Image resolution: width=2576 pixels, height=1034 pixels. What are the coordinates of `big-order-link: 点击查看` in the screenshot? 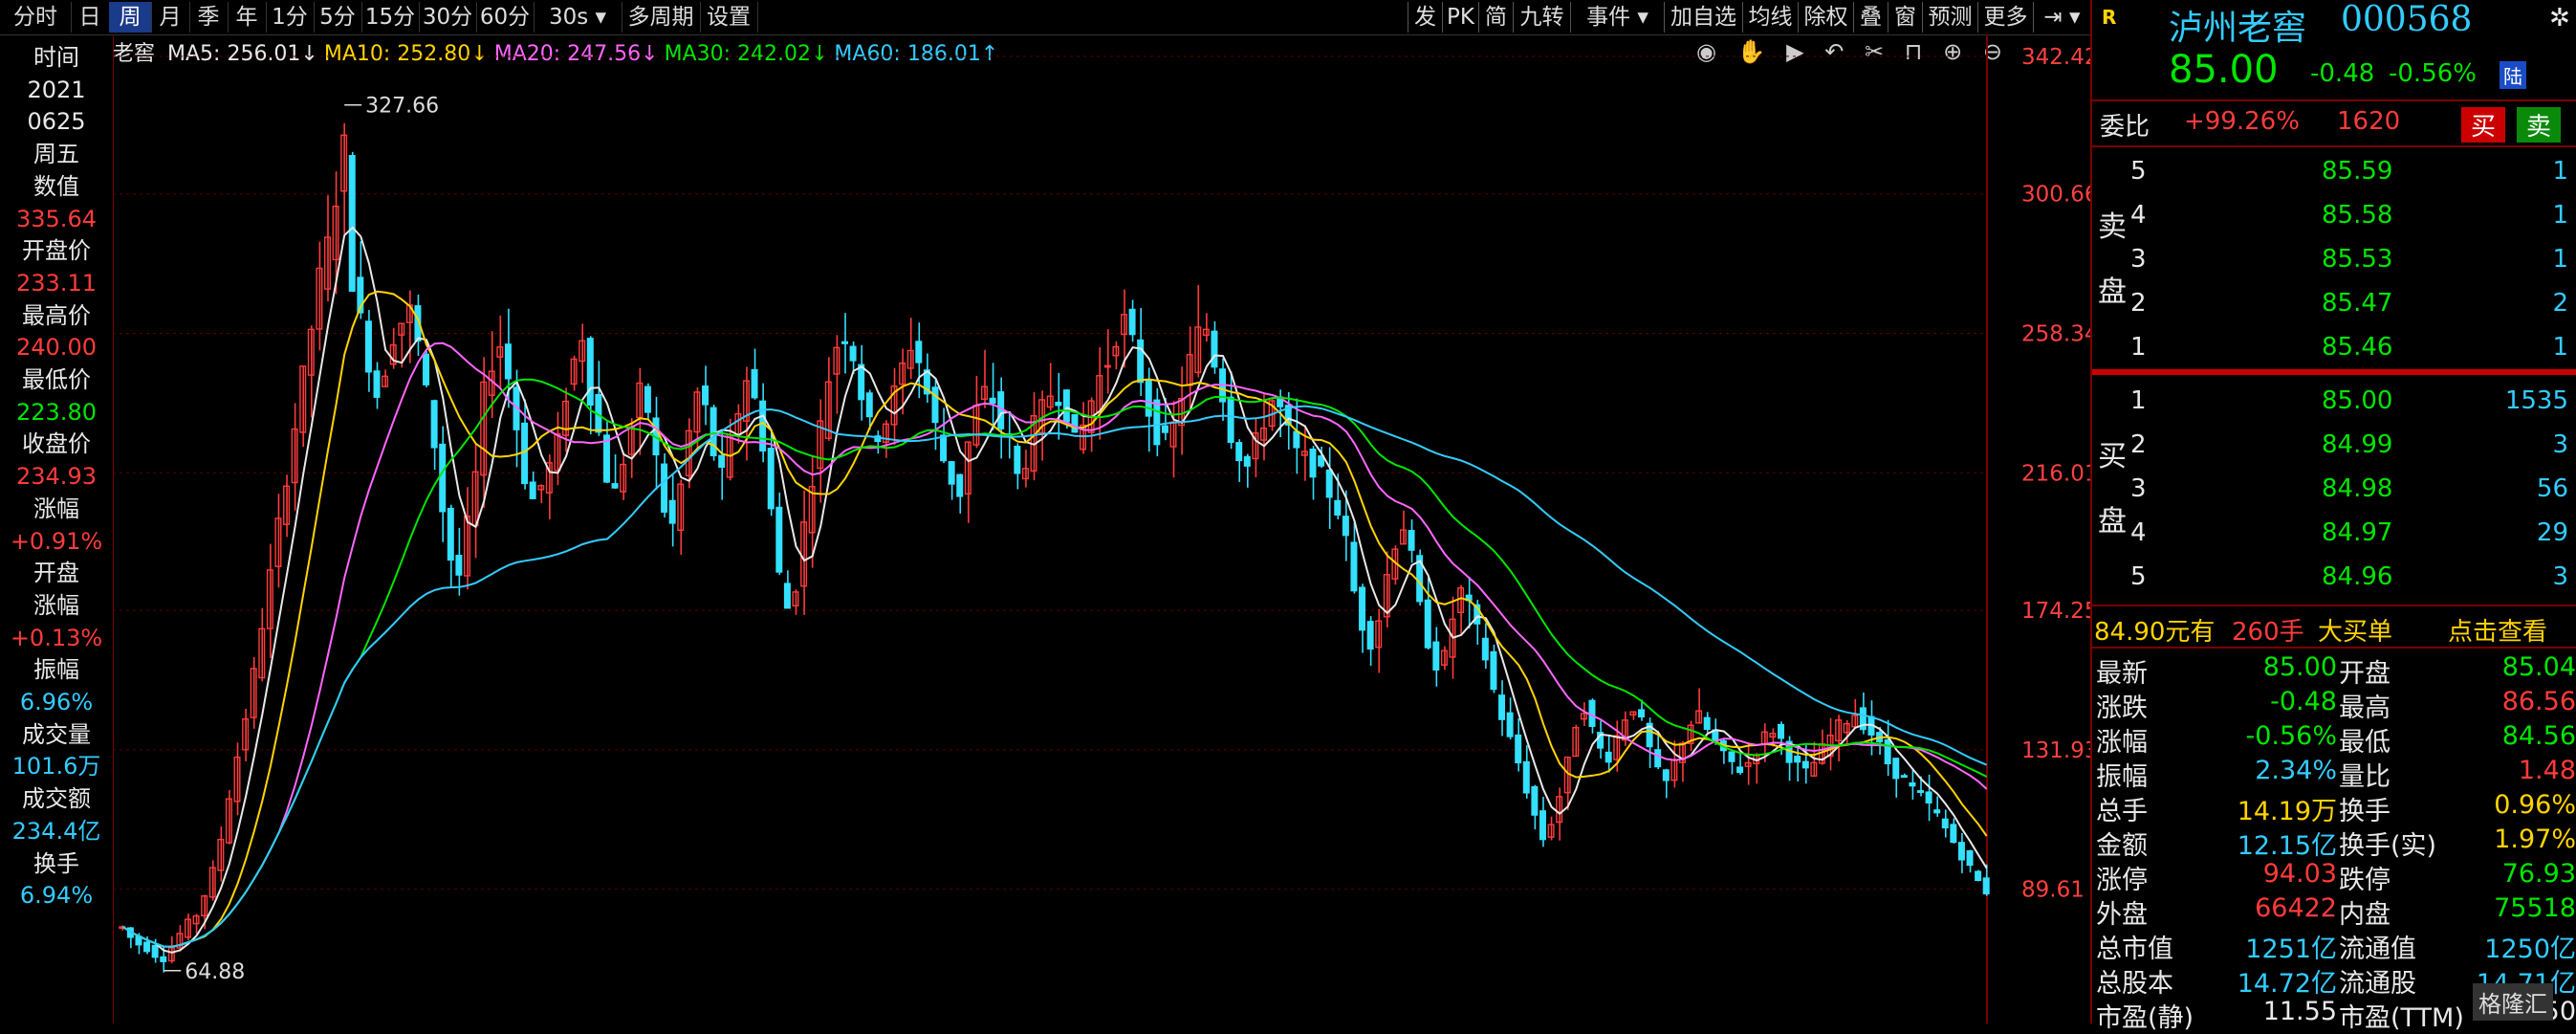 It's located at (2497, 630).